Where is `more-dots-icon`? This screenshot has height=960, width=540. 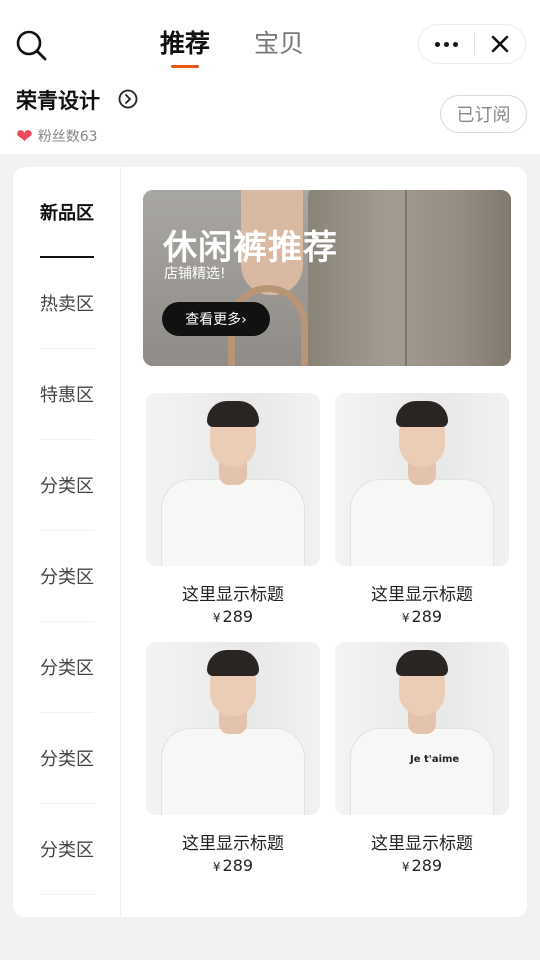 more-dots-icon is located at coordinates (446, 44).